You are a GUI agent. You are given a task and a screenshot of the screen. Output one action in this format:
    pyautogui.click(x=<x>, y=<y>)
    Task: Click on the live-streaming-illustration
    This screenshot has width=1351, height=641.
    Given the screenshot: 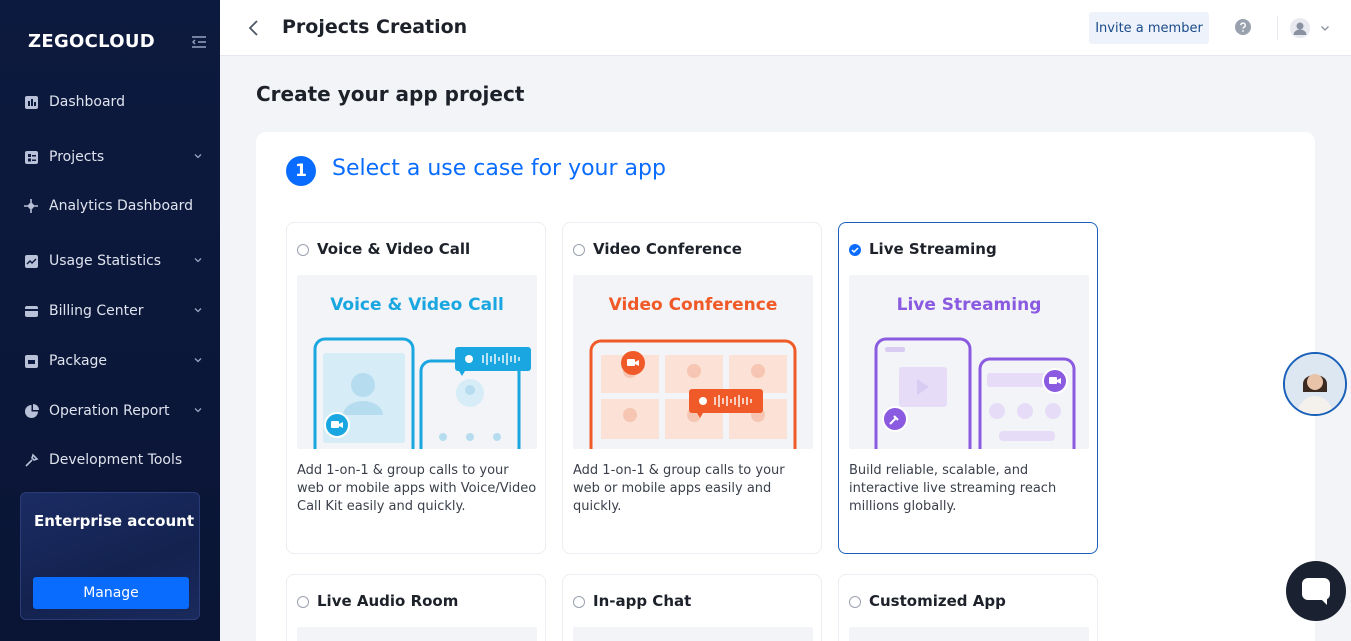 What is the action you would take?
    pyautogui.click(x=975, y=393)
    